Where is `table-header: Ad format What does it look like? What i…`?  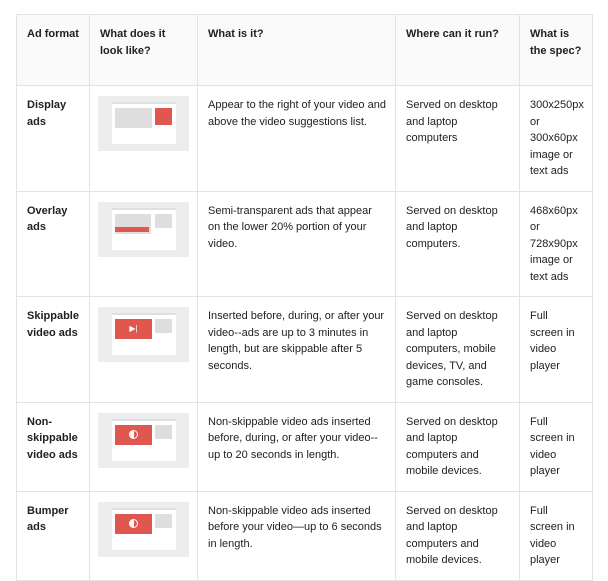 table-header: Ad format What does it look like? What i… is located at coordinates (304, 50).